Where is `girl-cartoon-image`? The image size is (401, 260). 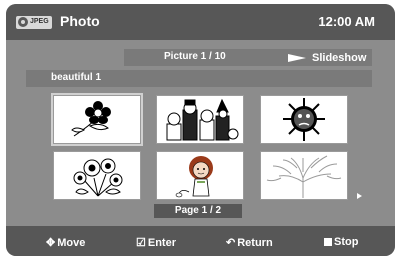
girl-cartoon-image is located at coordinates (194, 177).